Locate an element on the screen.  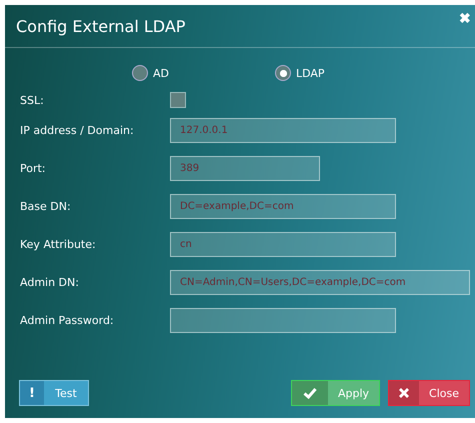
input-field: DC=example,DC=com is located at coordinates (283, 206).